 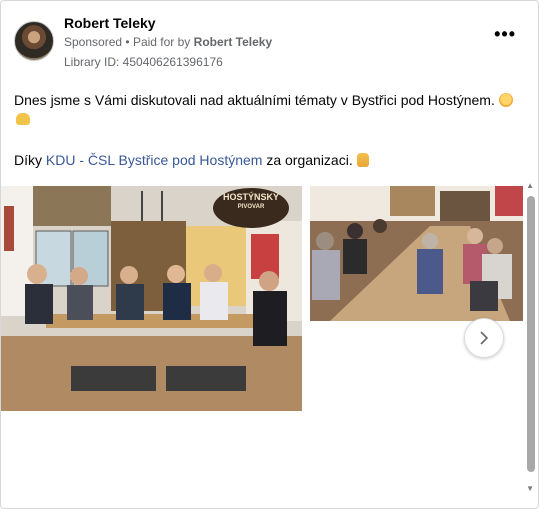 I want to click on paid-for-prefix: Paid for by, so click(x=161, y=42).